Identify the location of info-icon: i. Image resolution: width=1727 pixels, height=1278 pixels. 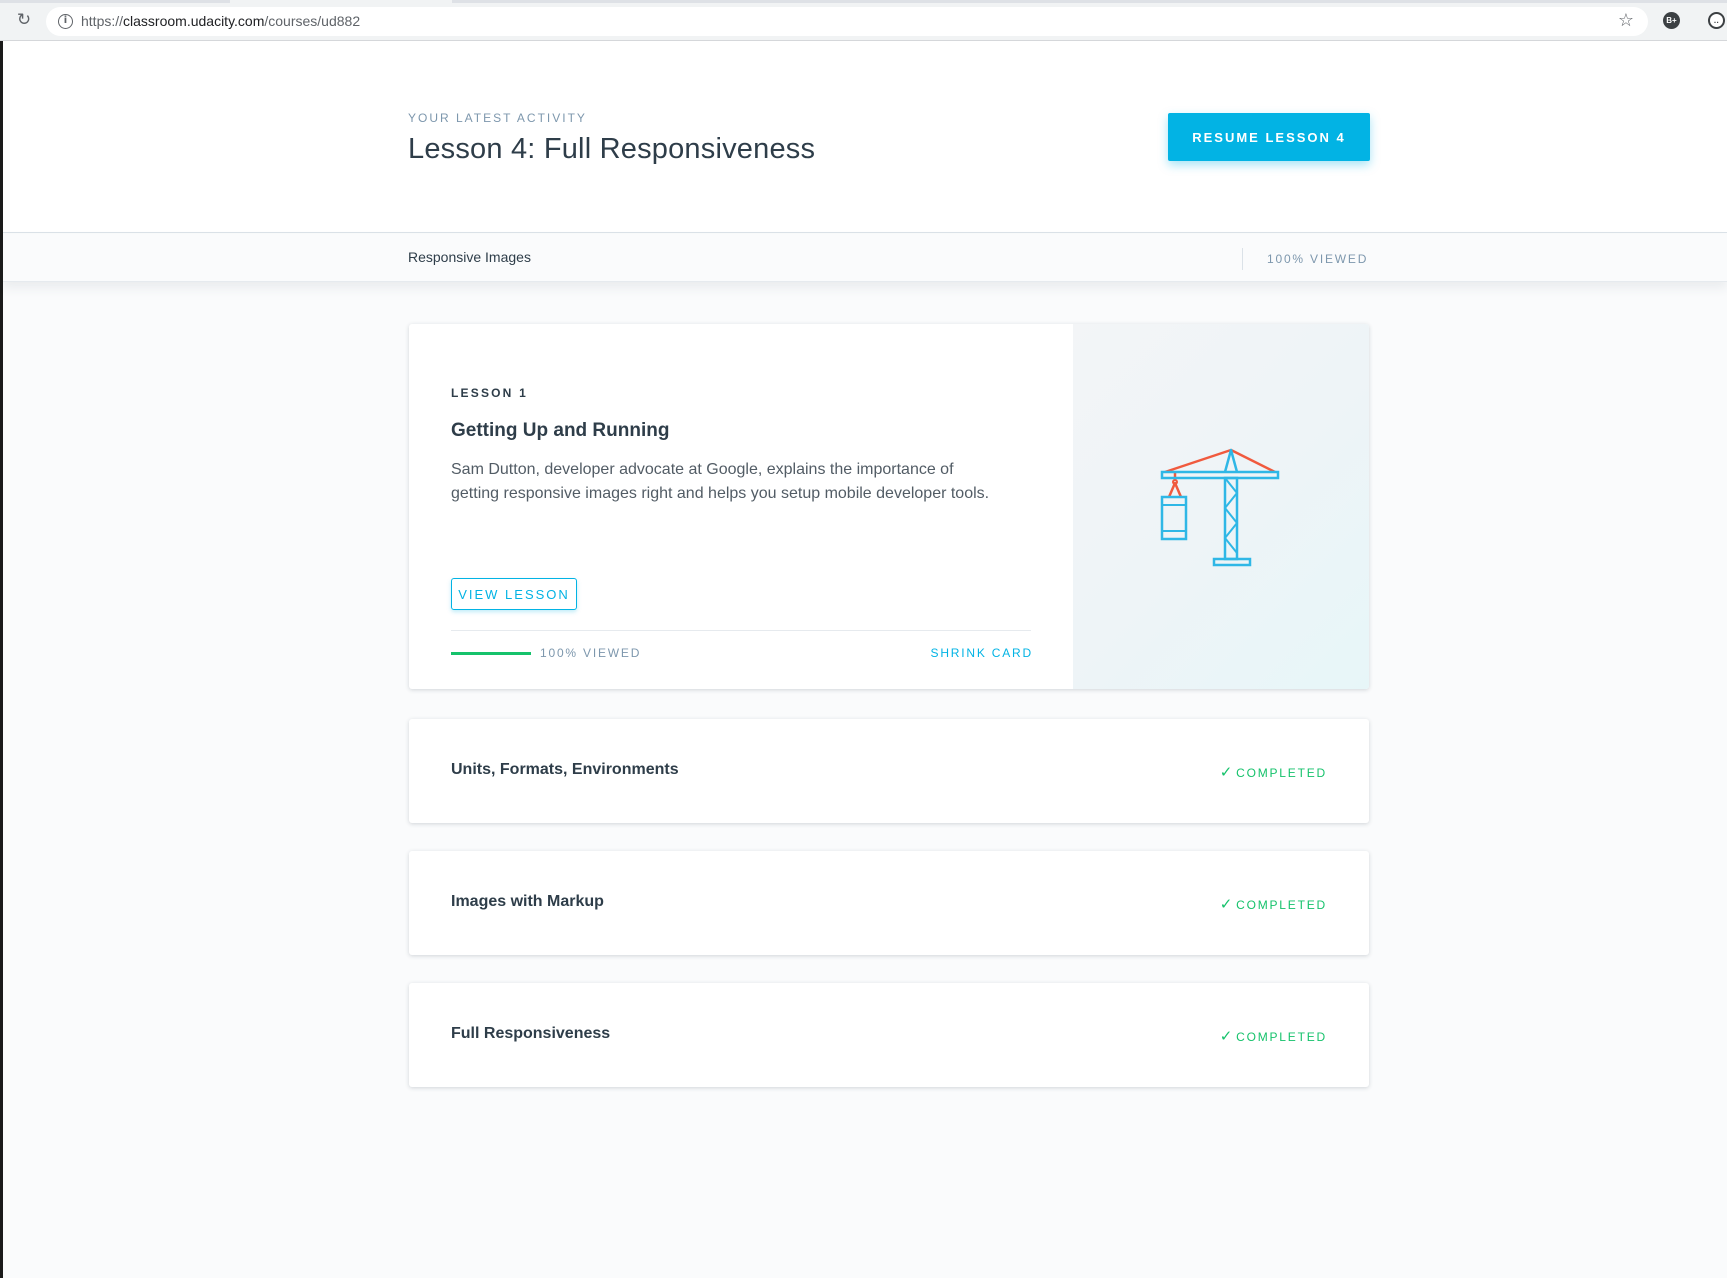
(65, 21).